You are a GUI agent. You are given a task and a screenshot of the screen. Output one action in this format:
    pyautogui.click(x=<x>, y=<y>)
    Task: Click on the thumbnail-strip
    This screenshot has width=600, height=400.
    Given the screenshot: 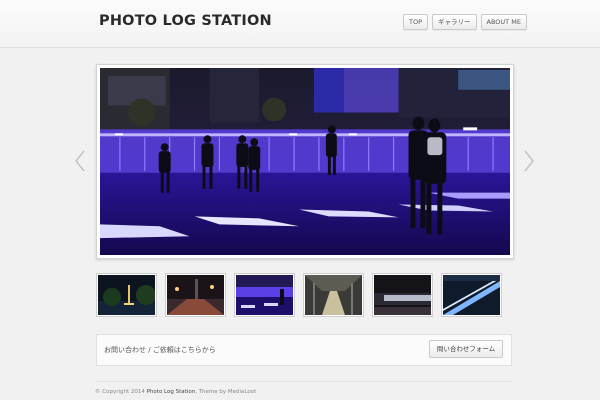 What is the action you would take?
    pyautogui.click(x=299, y=295)
    